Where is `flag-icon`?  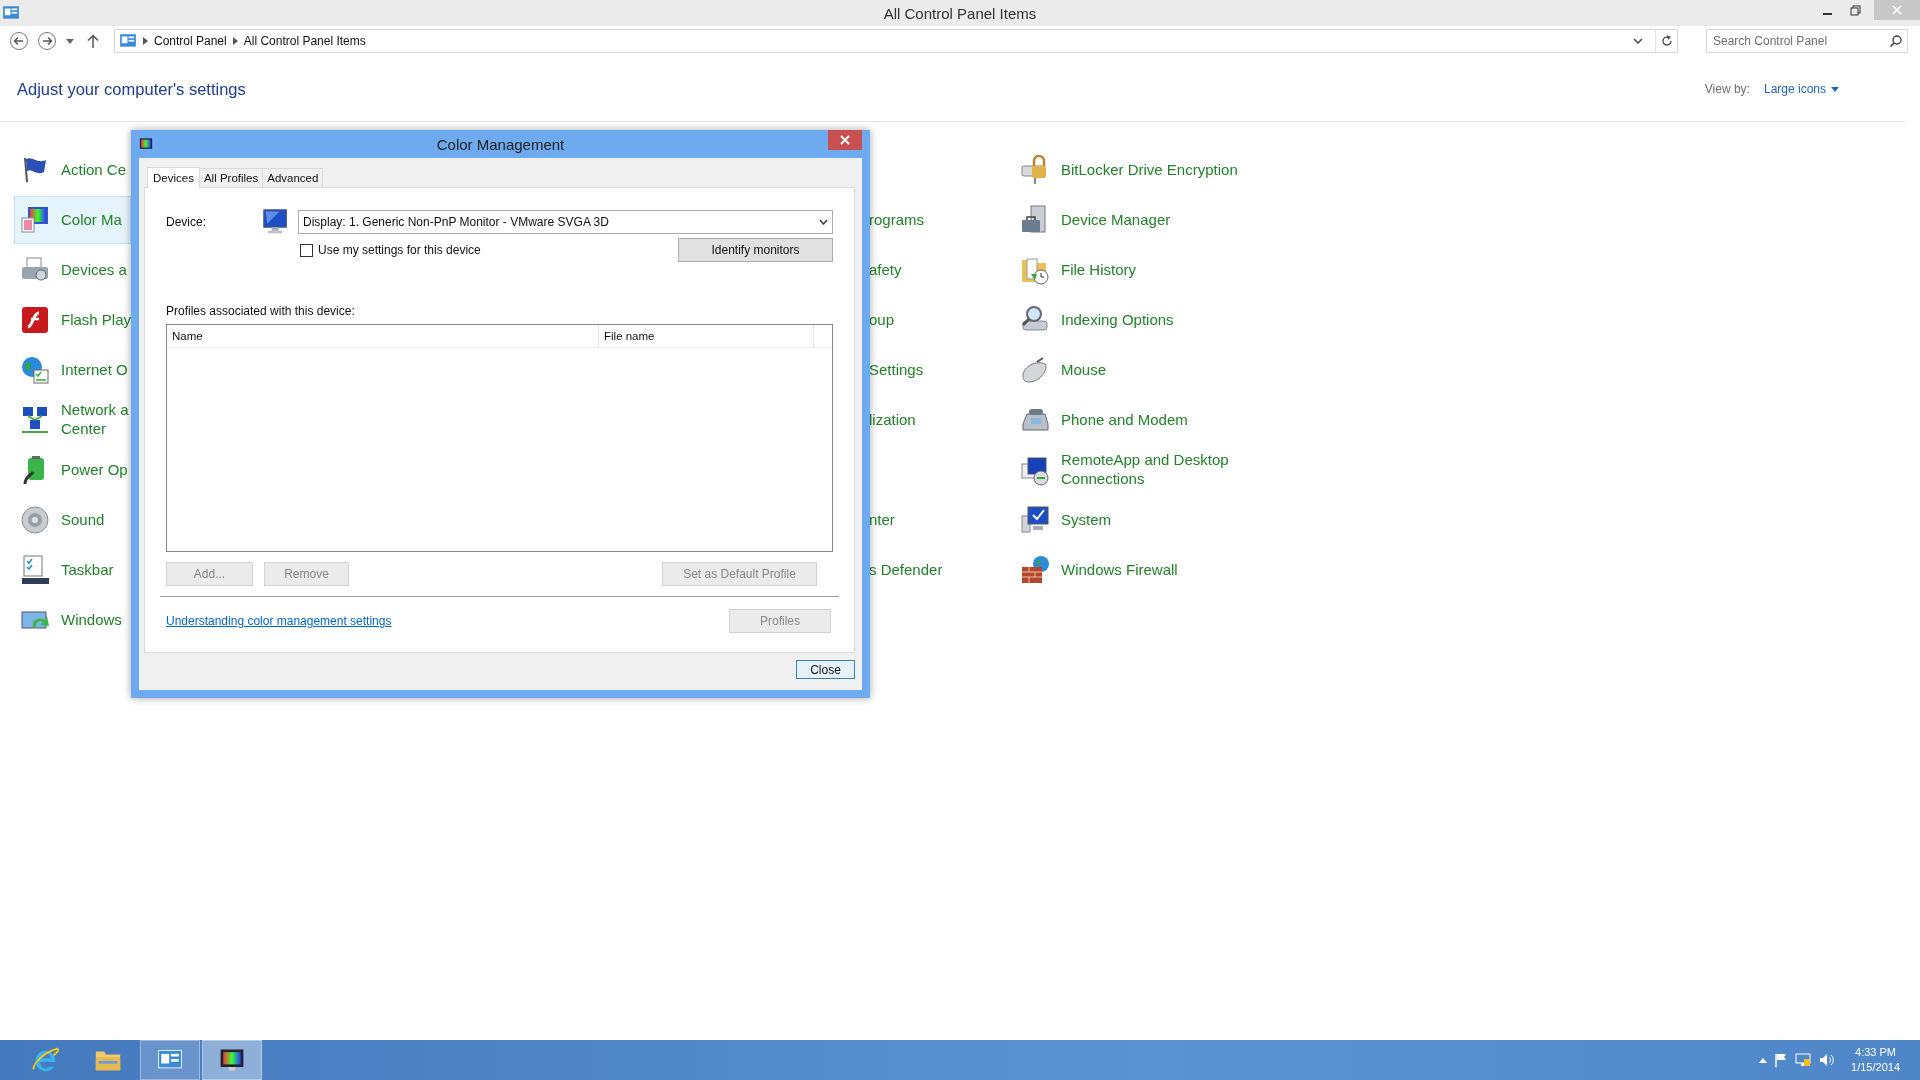 flag-icon is located at coordinates (1781, 1060).